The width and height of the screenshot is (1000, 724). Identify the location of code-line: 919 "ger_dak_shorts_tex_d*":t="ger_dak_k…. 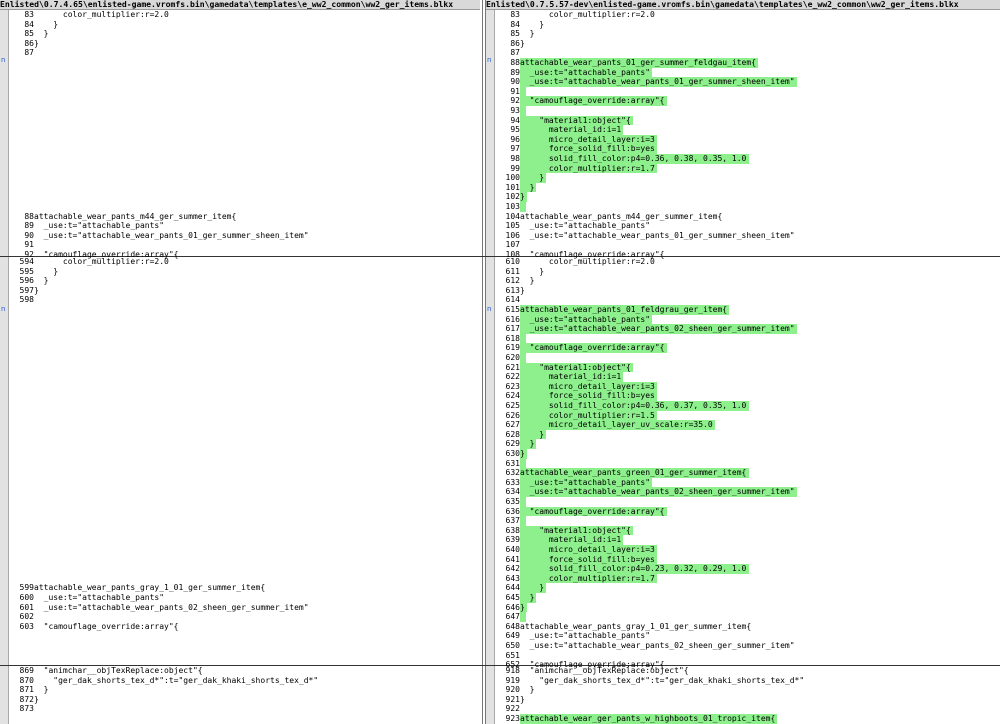
(650, 681).